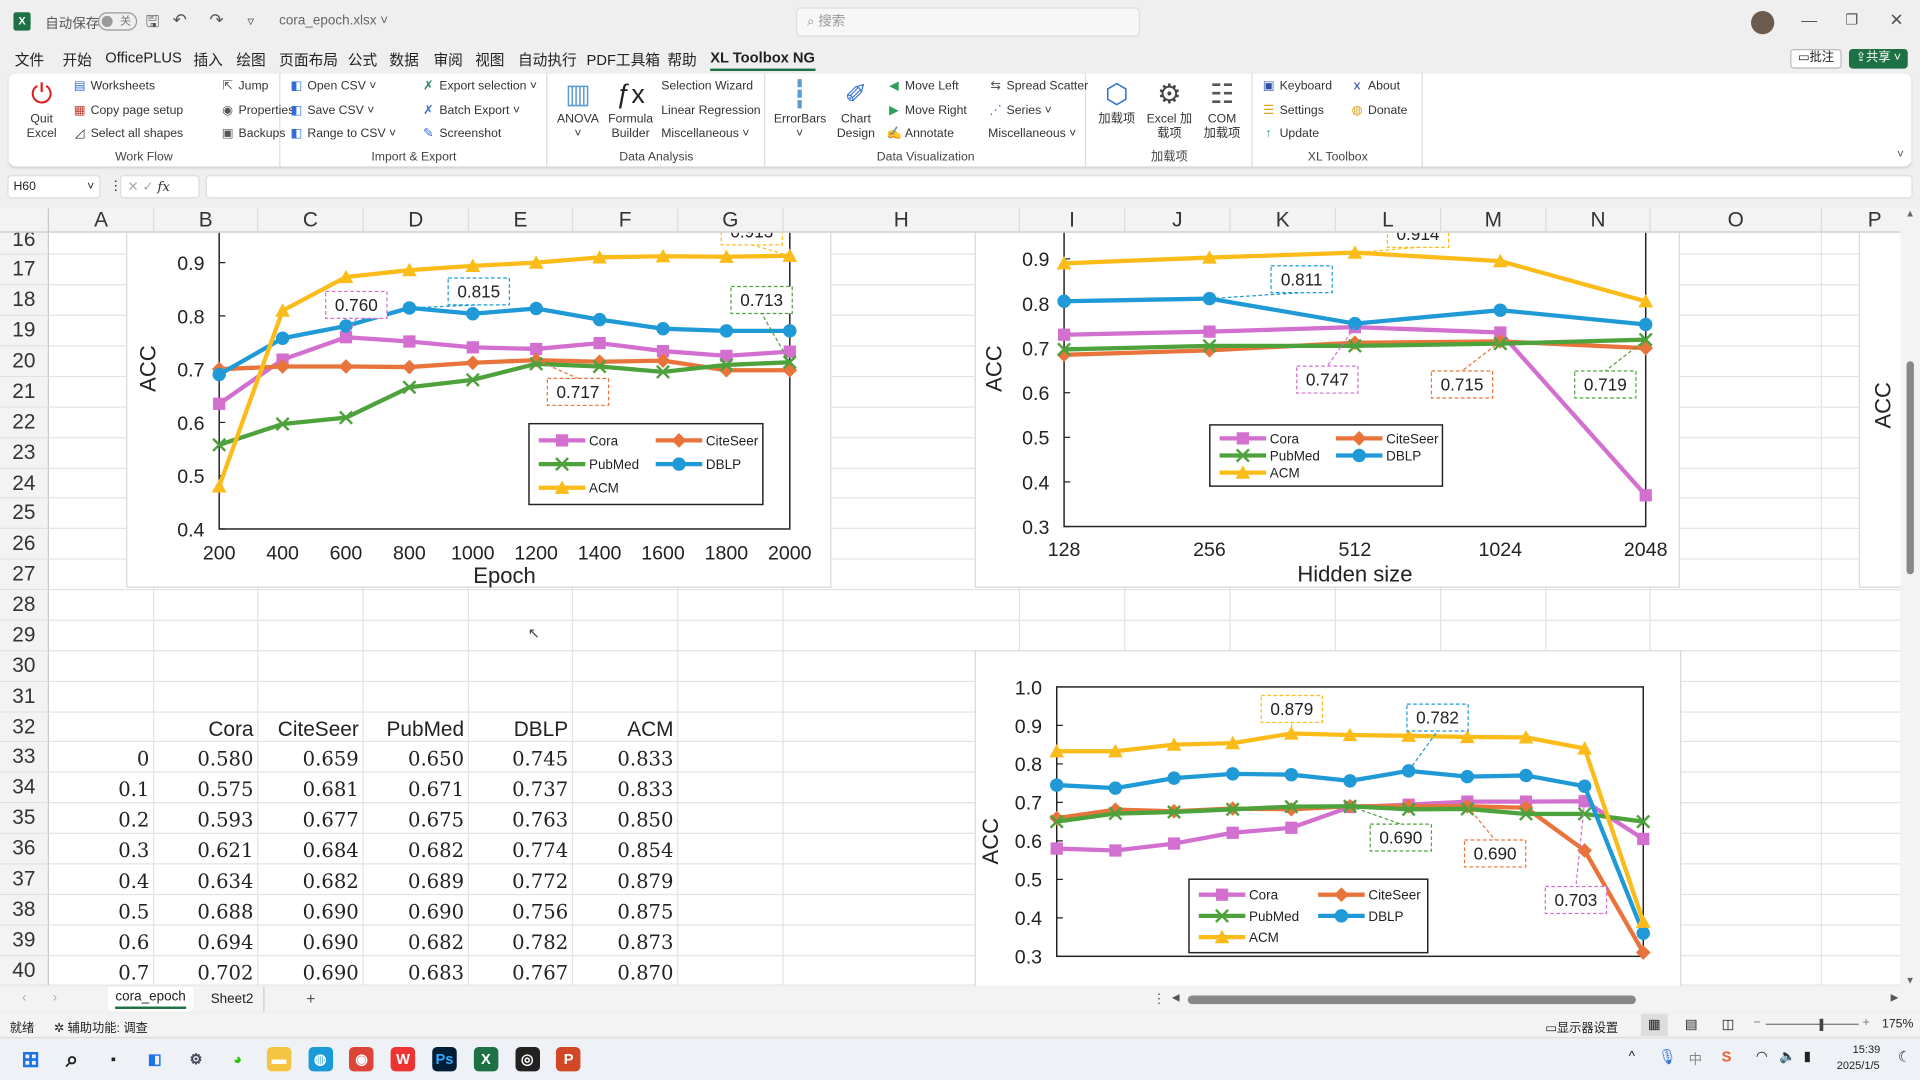  What do you see at coordinates (568, 1059) in the screenshot?
I see `taskbar-powerpoint-icon: P` at bounding box center [568, 1059].